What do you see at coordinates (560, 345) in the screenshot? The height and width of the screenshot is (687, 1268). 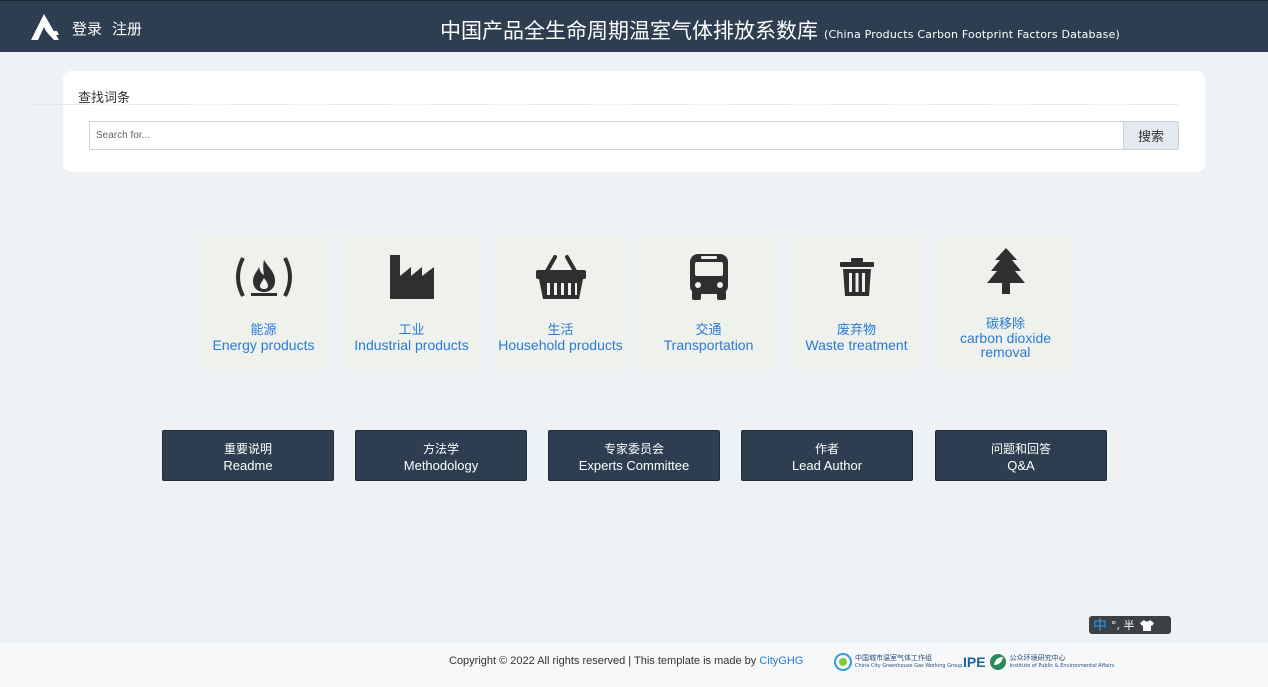 I see `category-label-en: Household products` at bounding box center [560, 345].